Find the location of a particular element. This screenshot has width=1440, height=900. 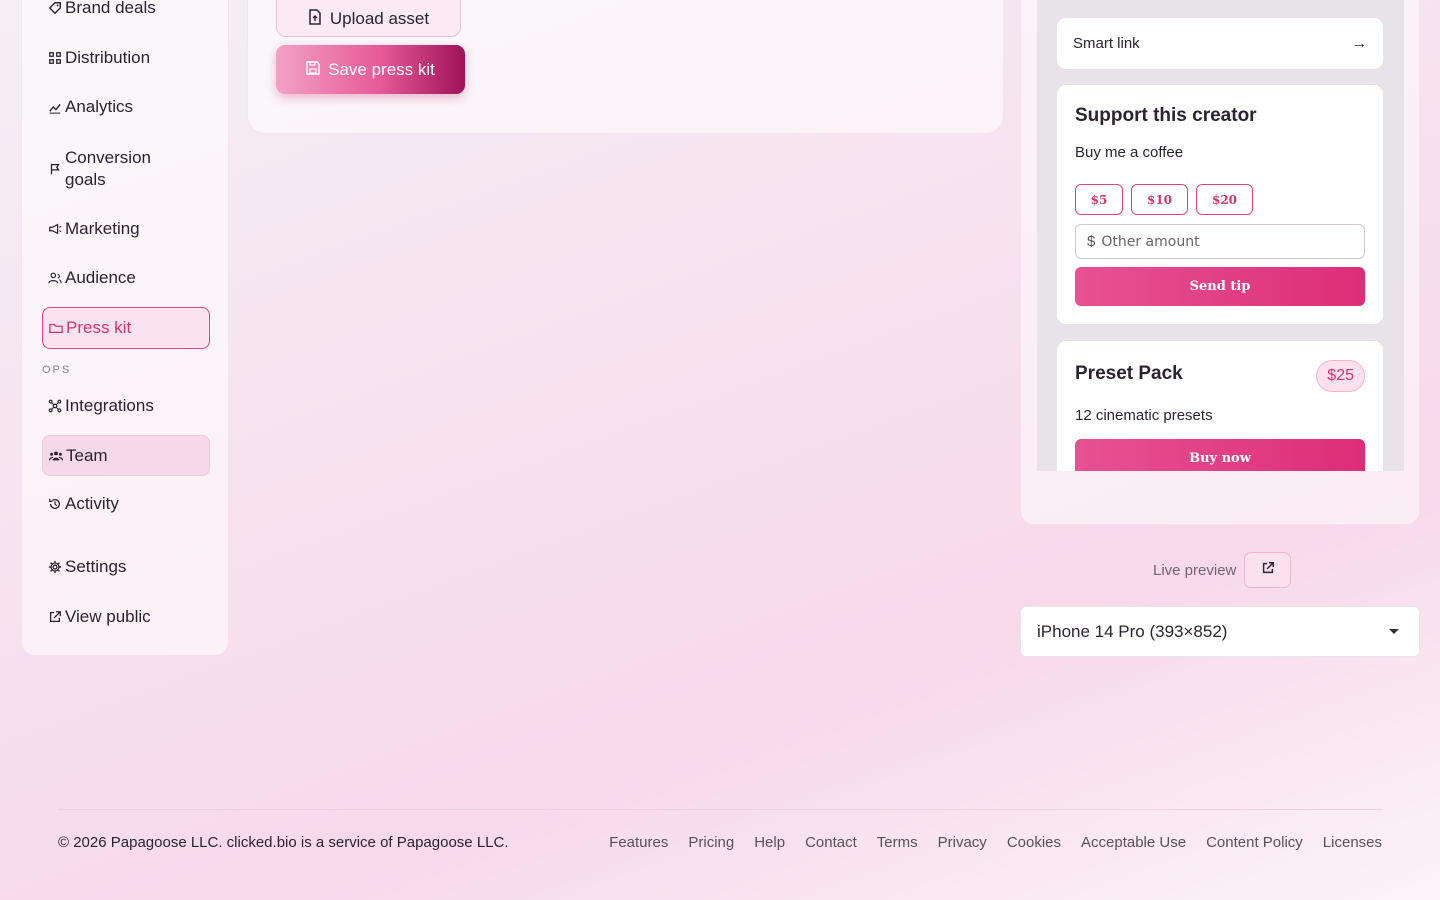

flag-icon is located at coordinates (55, 169).